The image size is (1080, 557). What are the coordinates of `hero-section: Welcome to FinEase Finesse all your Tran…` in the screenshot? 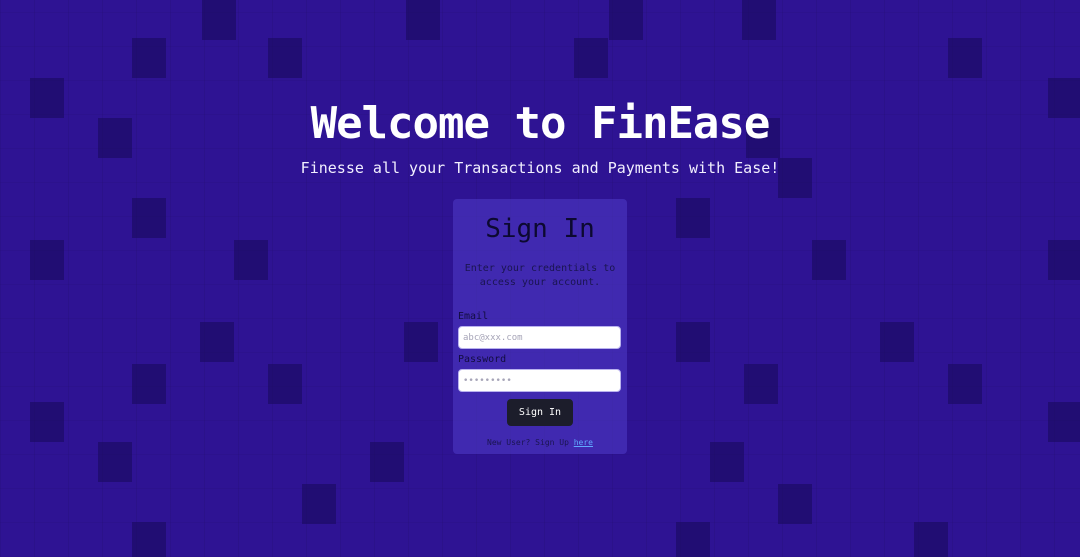 It's located at (540, 137).